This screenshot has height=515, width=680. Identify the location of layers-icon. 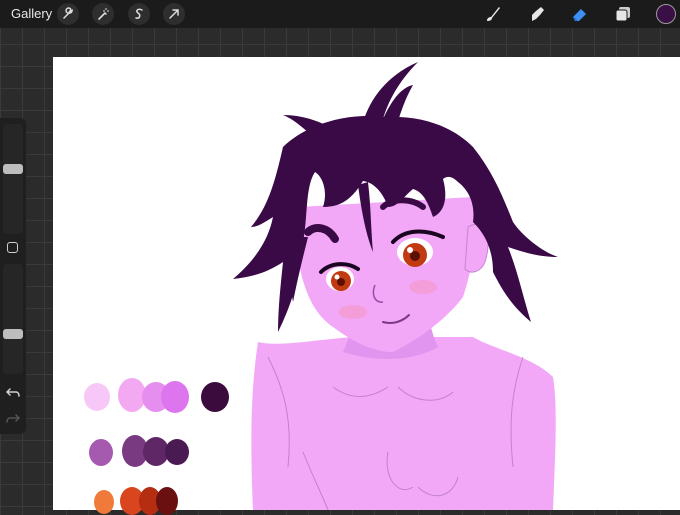
(623, 14).